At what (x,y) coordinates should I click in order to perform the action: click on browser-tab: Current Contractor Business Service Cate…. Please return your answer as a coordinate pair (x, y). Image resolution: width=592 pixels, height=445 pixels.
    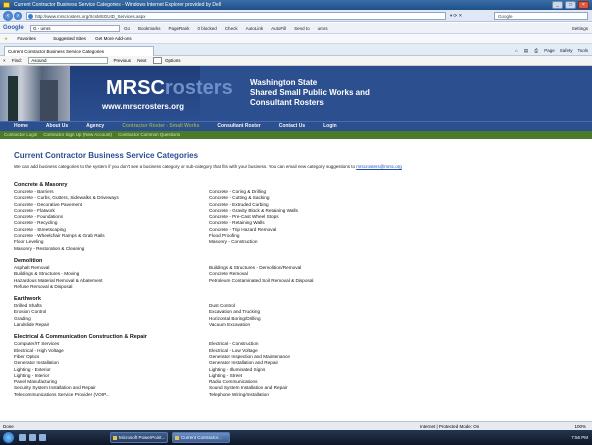
    Looking at the image, I should click on (79, 51).